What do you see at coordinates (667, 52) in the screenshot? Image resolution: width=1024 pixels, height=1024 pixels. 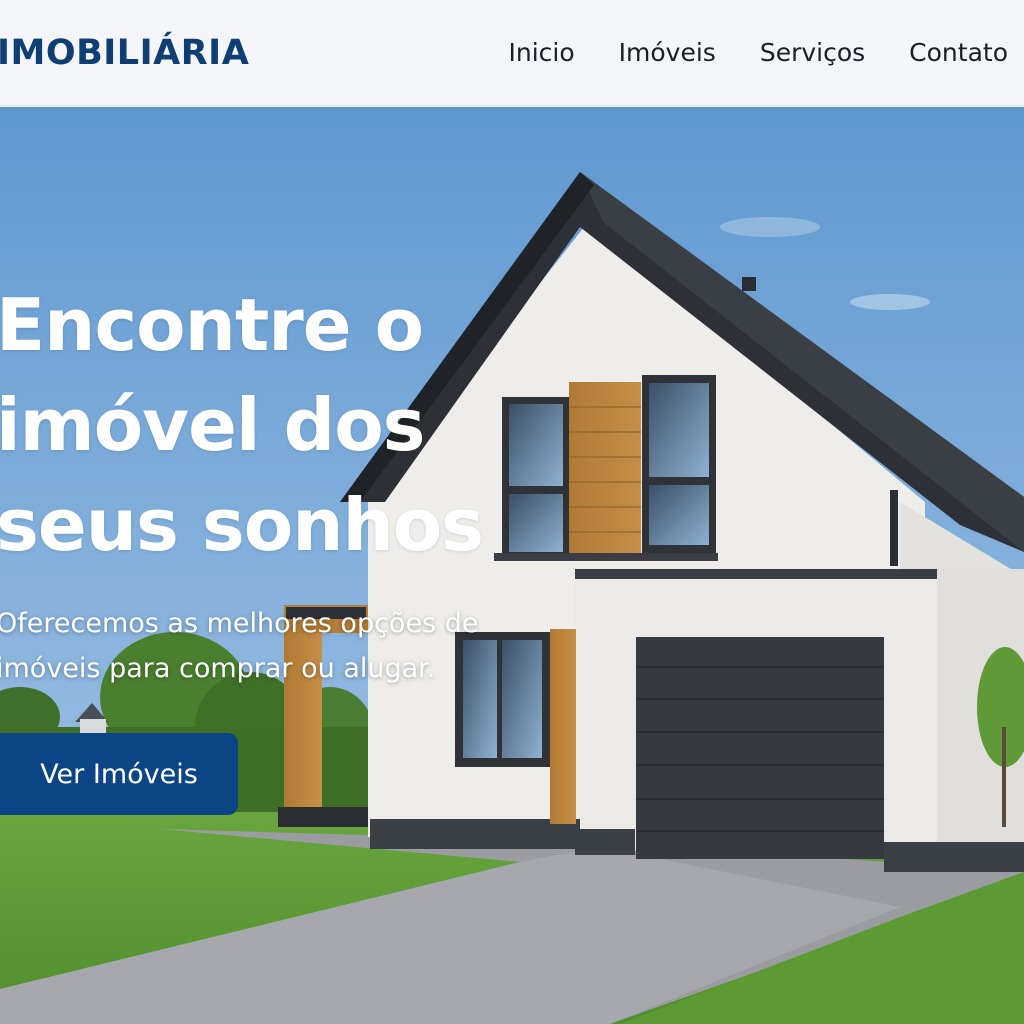 I see `nav-link-imoveis: Imóveis` at bounding box center [667, 52].